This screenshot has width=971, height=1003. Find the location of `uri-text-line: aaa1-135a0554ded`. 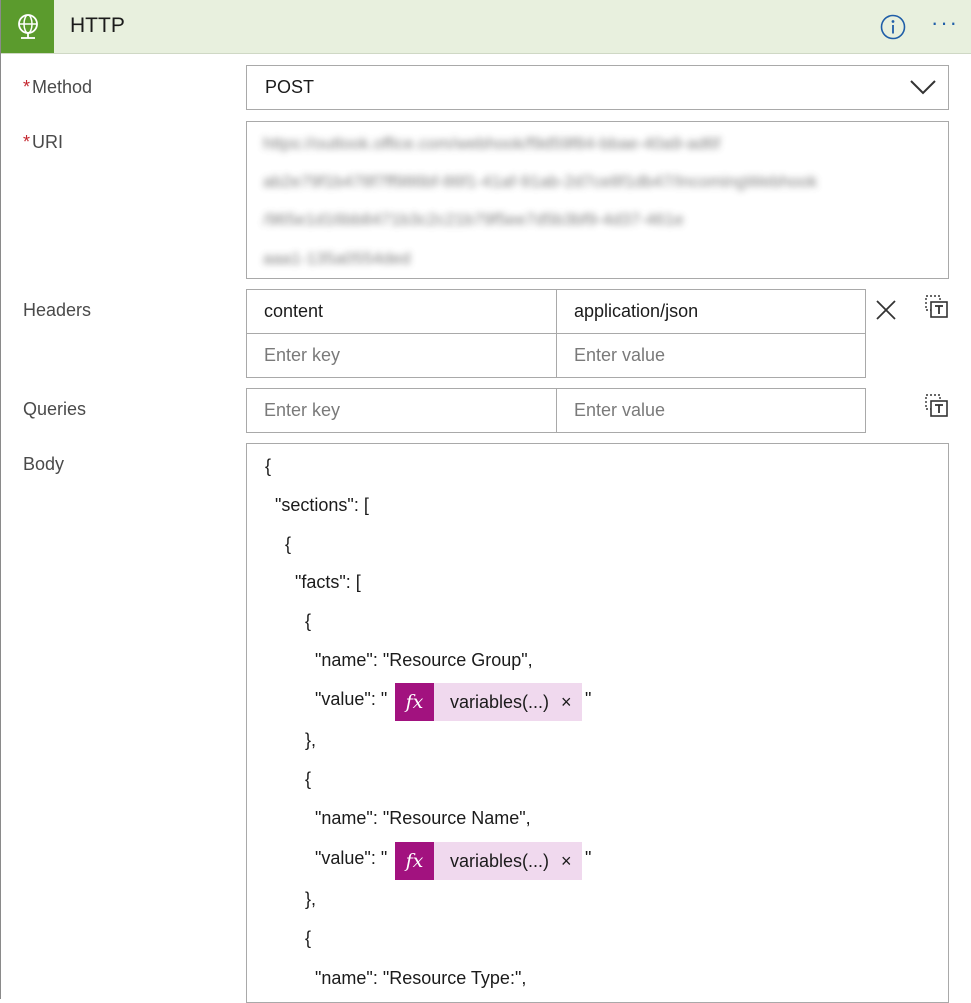

uri-text-line: aaa1-135a0554ded is located at coordinates (337, 258).